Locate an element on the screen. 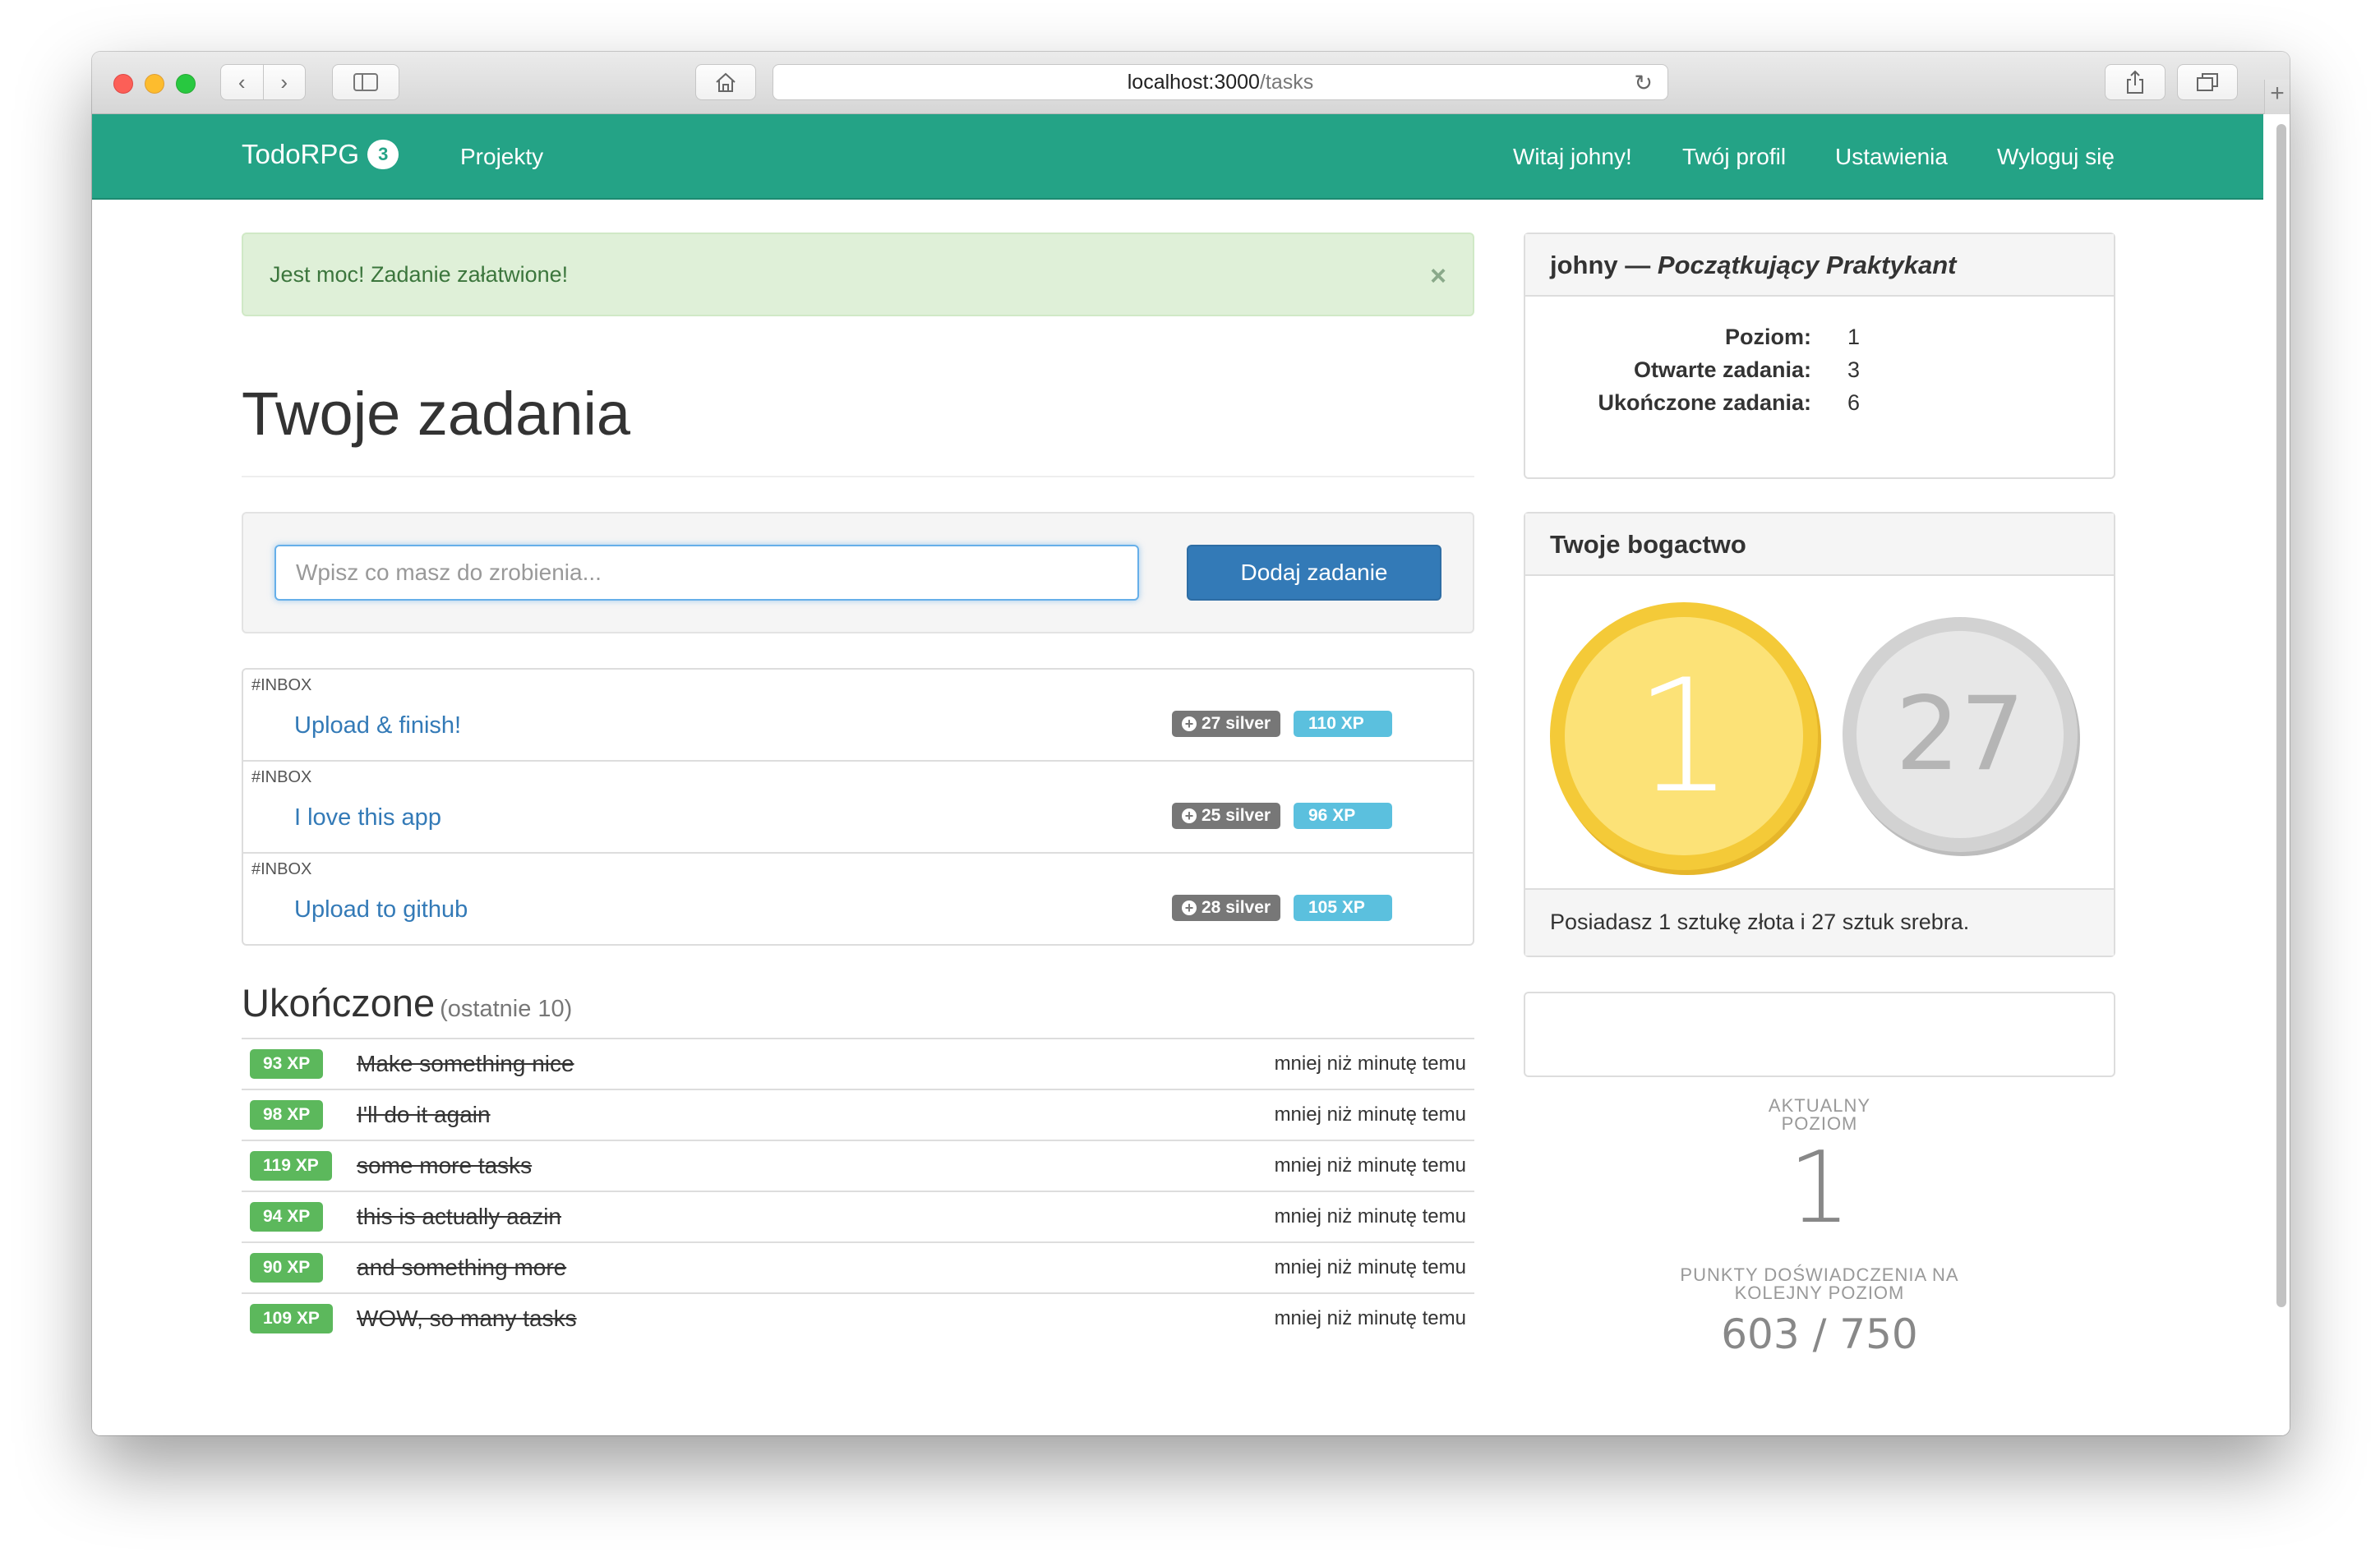  url-path: /tasks is located at coordinates (1286, 82).